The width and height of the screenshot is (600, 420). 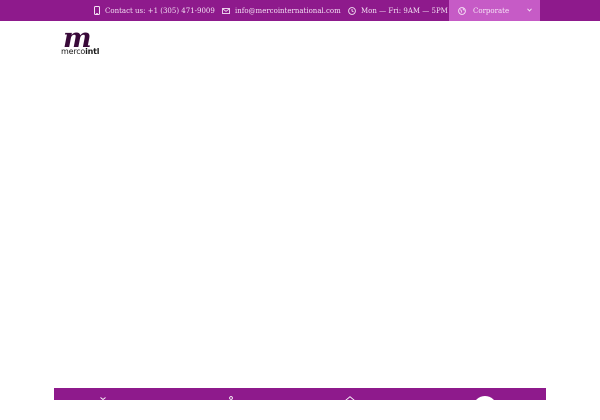 I want to click on logo-word-bold: intl, so click(x=92, y=51).